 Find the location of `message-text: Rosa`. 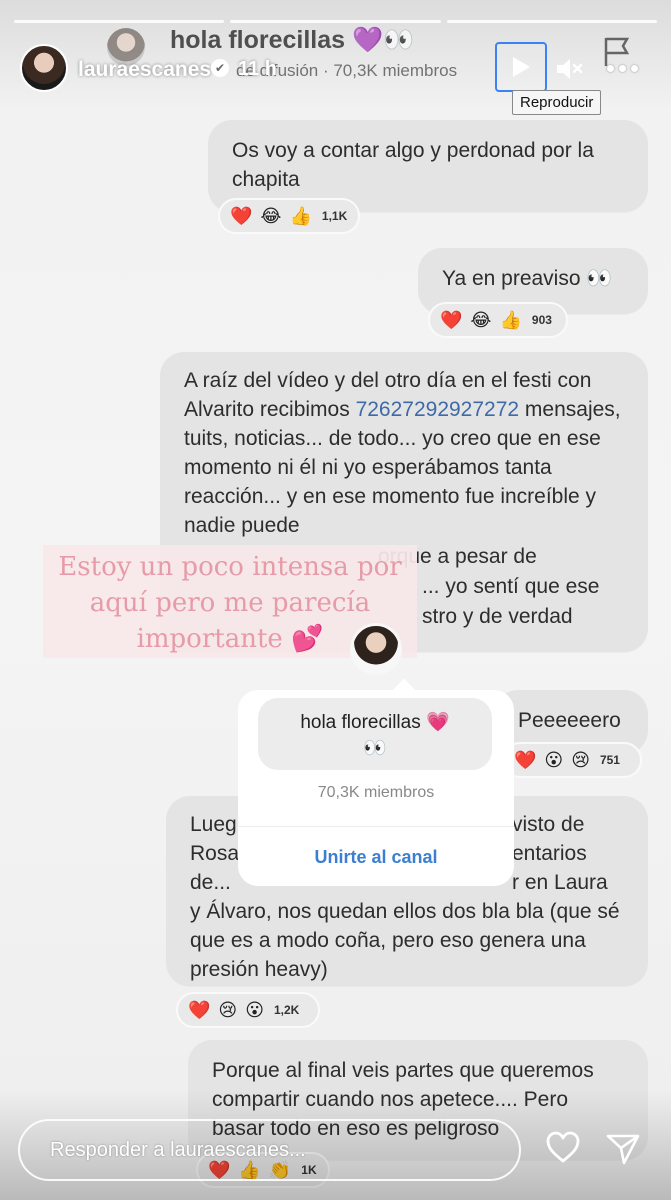

message-text: Rosa is located at coordinates (215, 853).